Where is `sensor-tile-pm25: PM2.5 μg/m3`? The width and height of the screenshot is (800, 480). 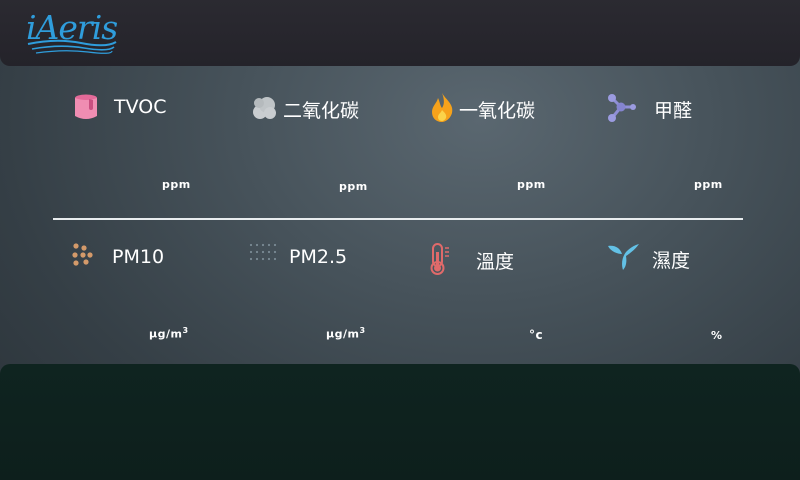 sensor-tile-pm25: PM2.5 μg/m3 is located at coordinates (337, 292).